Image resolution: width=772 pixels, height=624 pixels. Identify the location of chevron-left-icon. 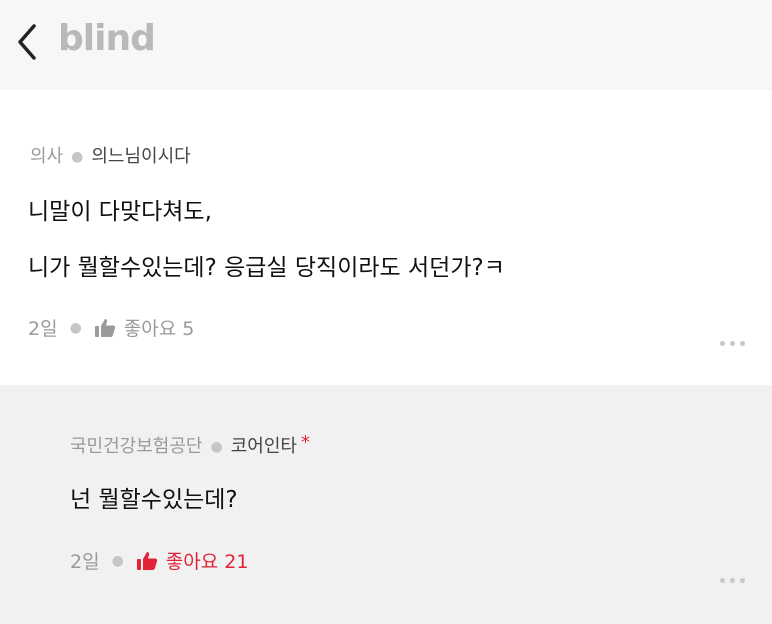
(27, 42).